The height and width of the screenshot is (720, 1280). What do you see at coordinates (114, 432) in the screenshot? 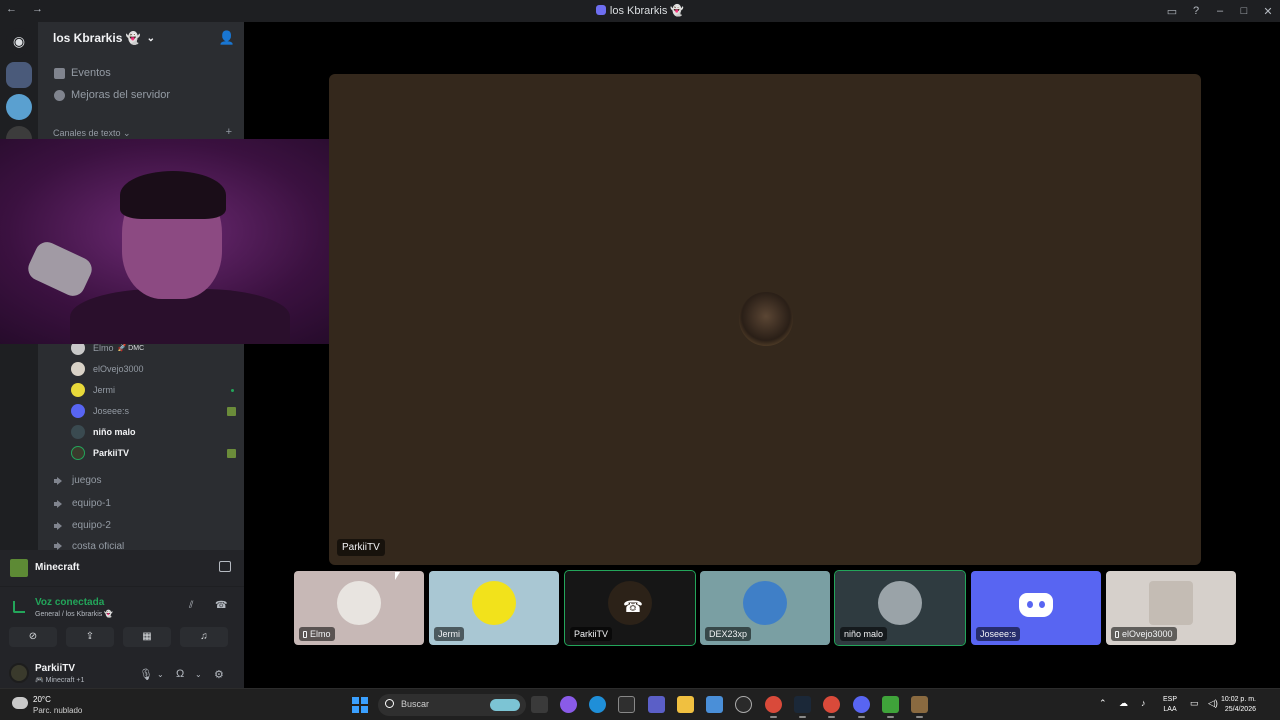
I see `member-name: niño malo` at bounding box center [114, 432].